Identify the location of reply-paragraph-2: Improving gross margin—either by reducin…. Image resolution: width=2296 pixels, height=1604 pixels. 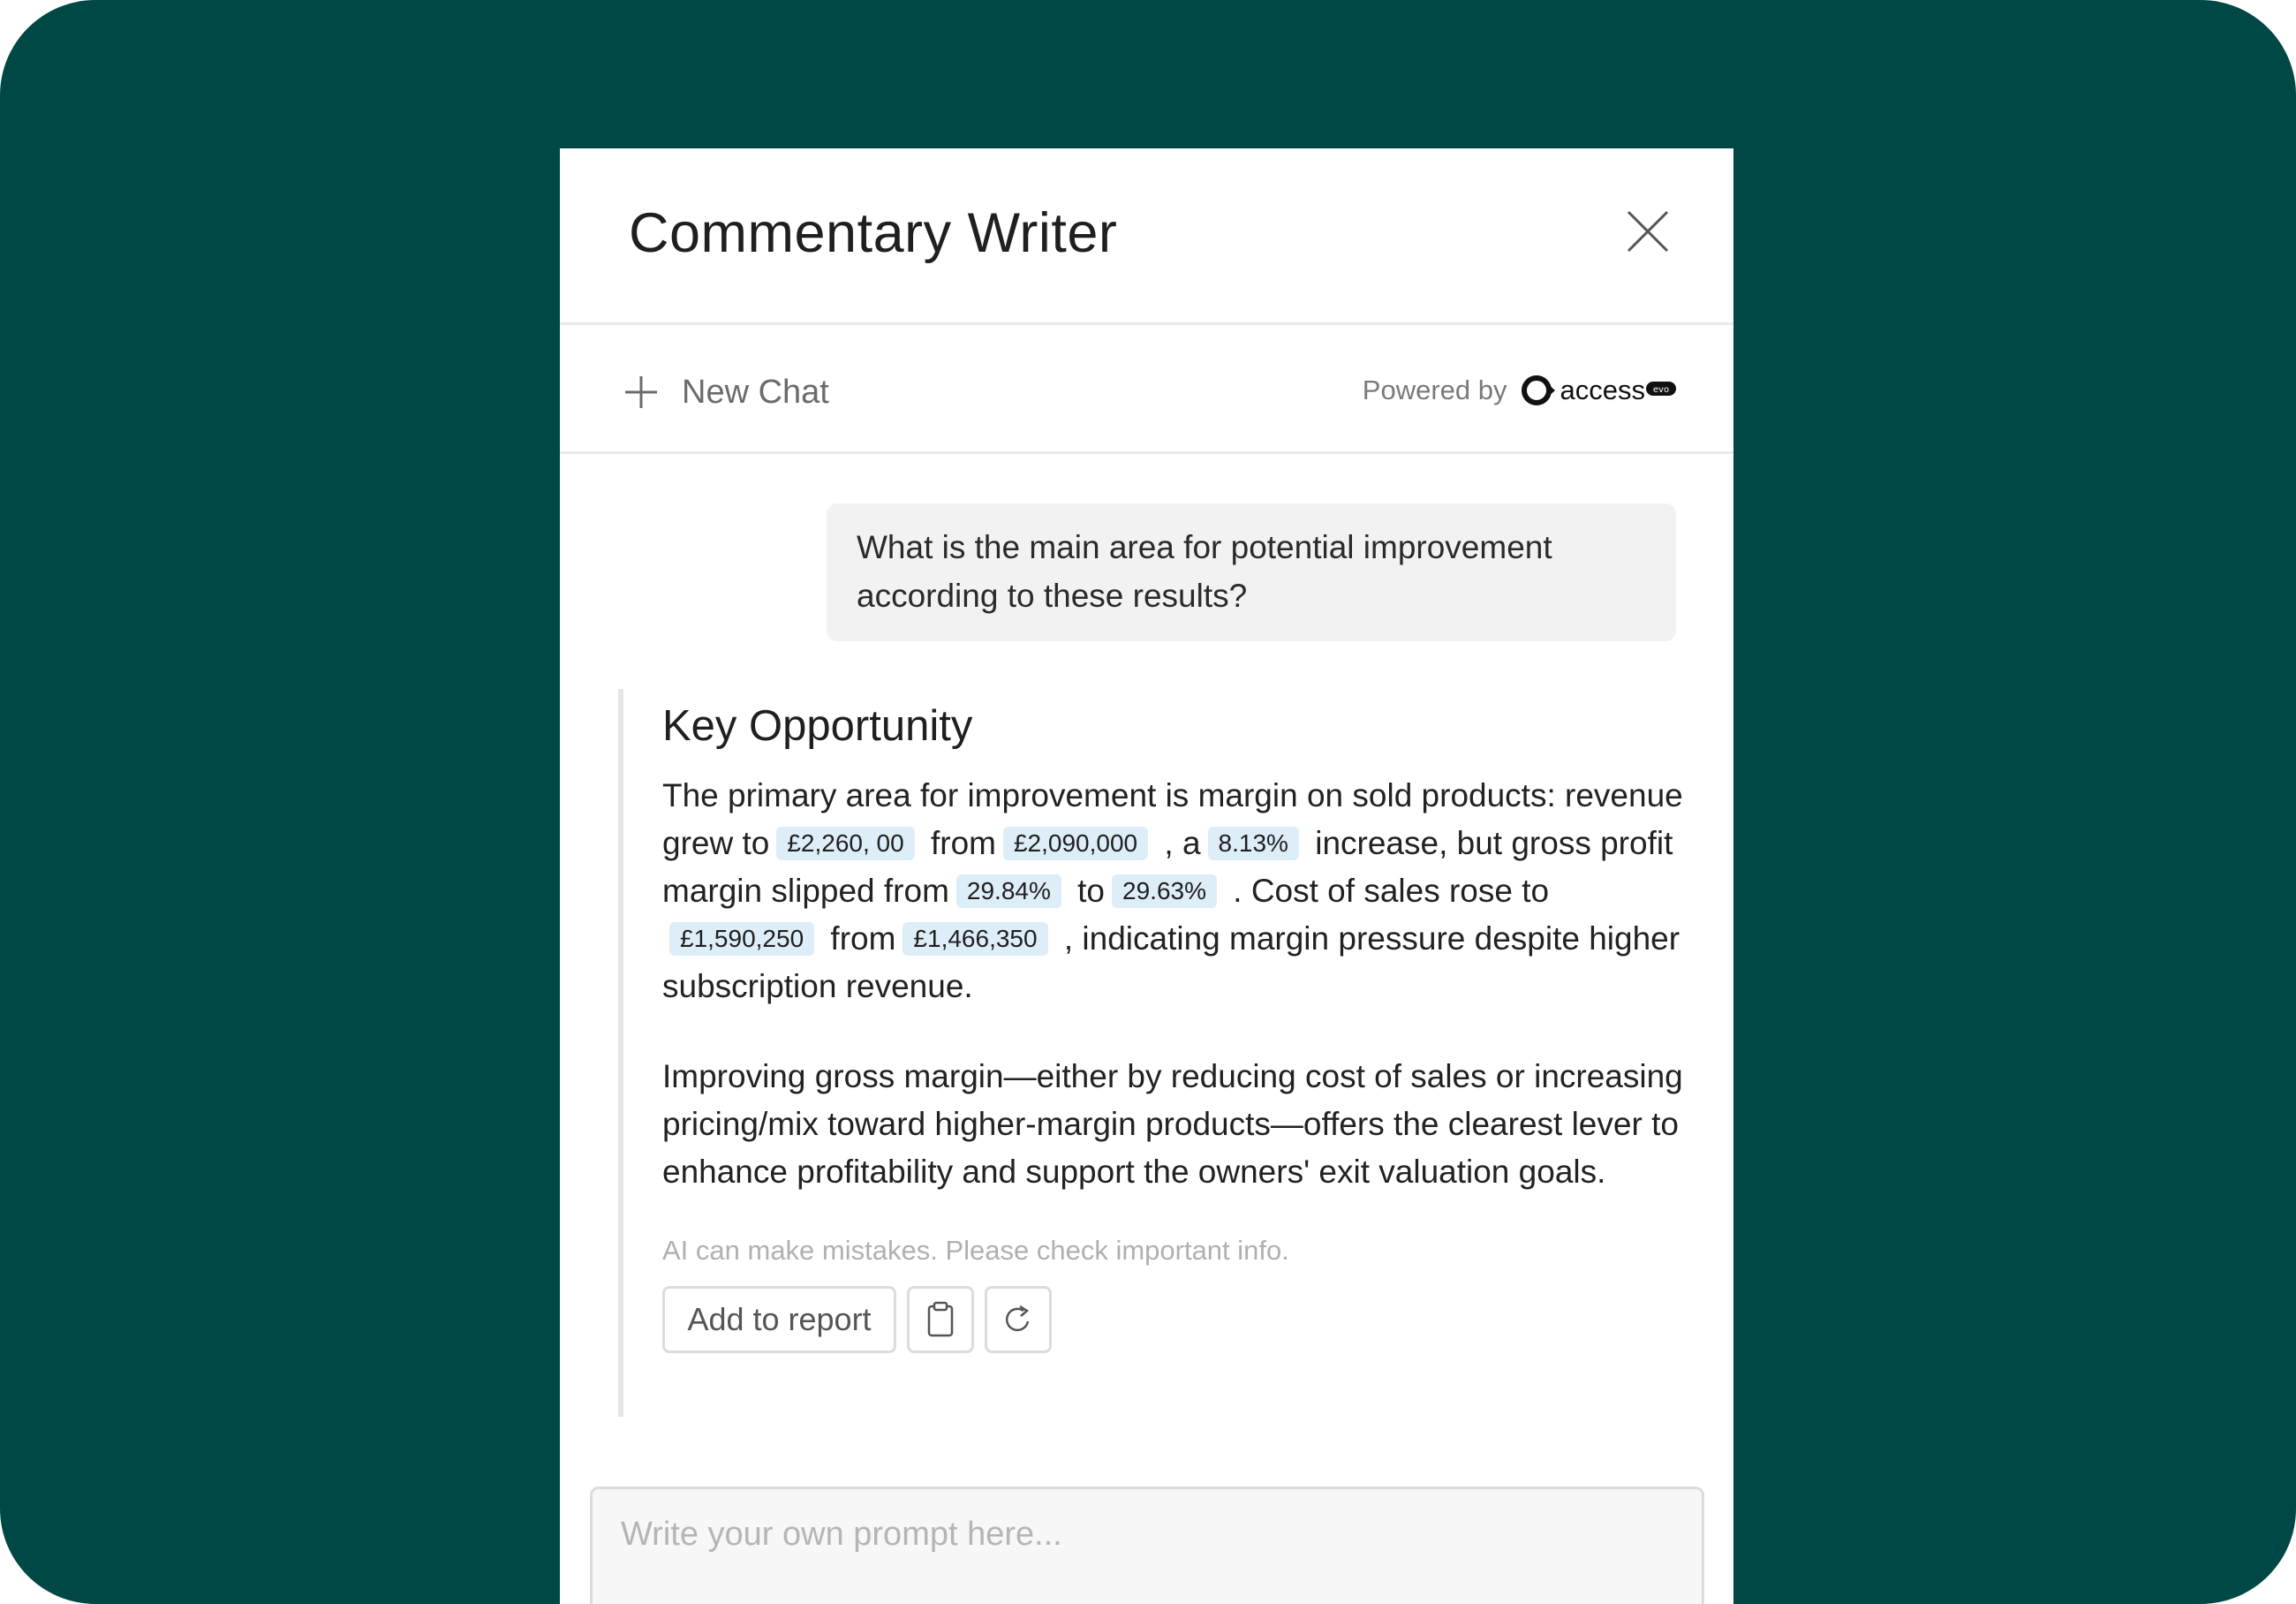
(1172, 1124).